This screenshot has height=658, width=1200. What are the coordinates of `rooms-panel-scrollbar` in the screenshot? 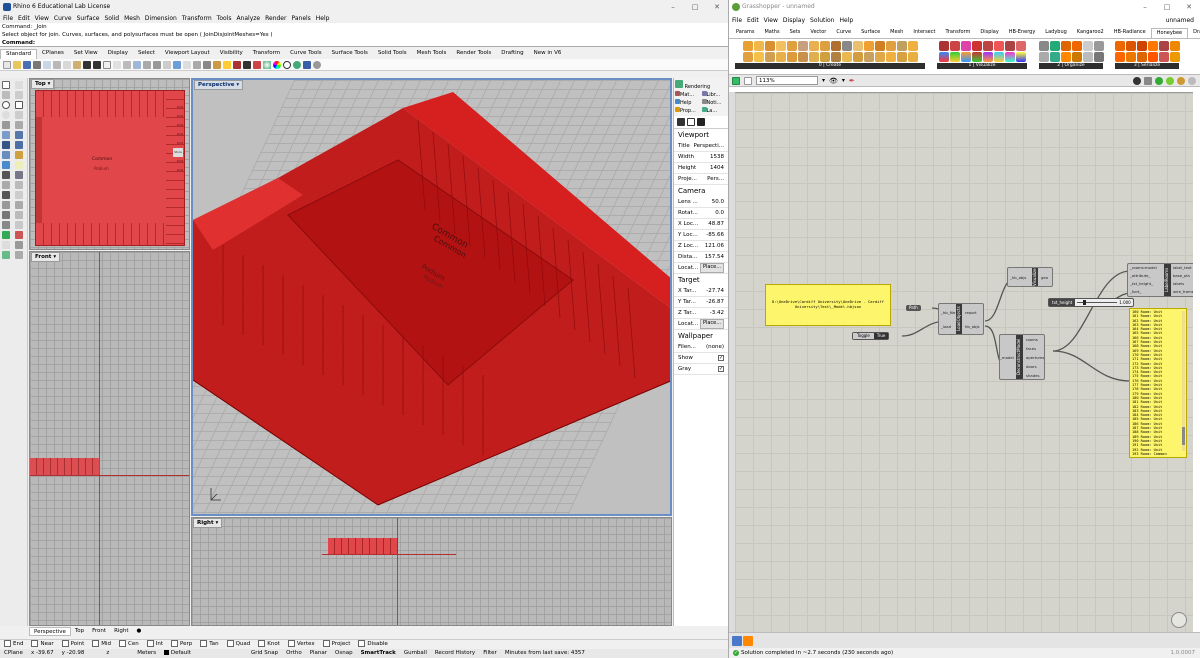 It's located at (1183, 381).